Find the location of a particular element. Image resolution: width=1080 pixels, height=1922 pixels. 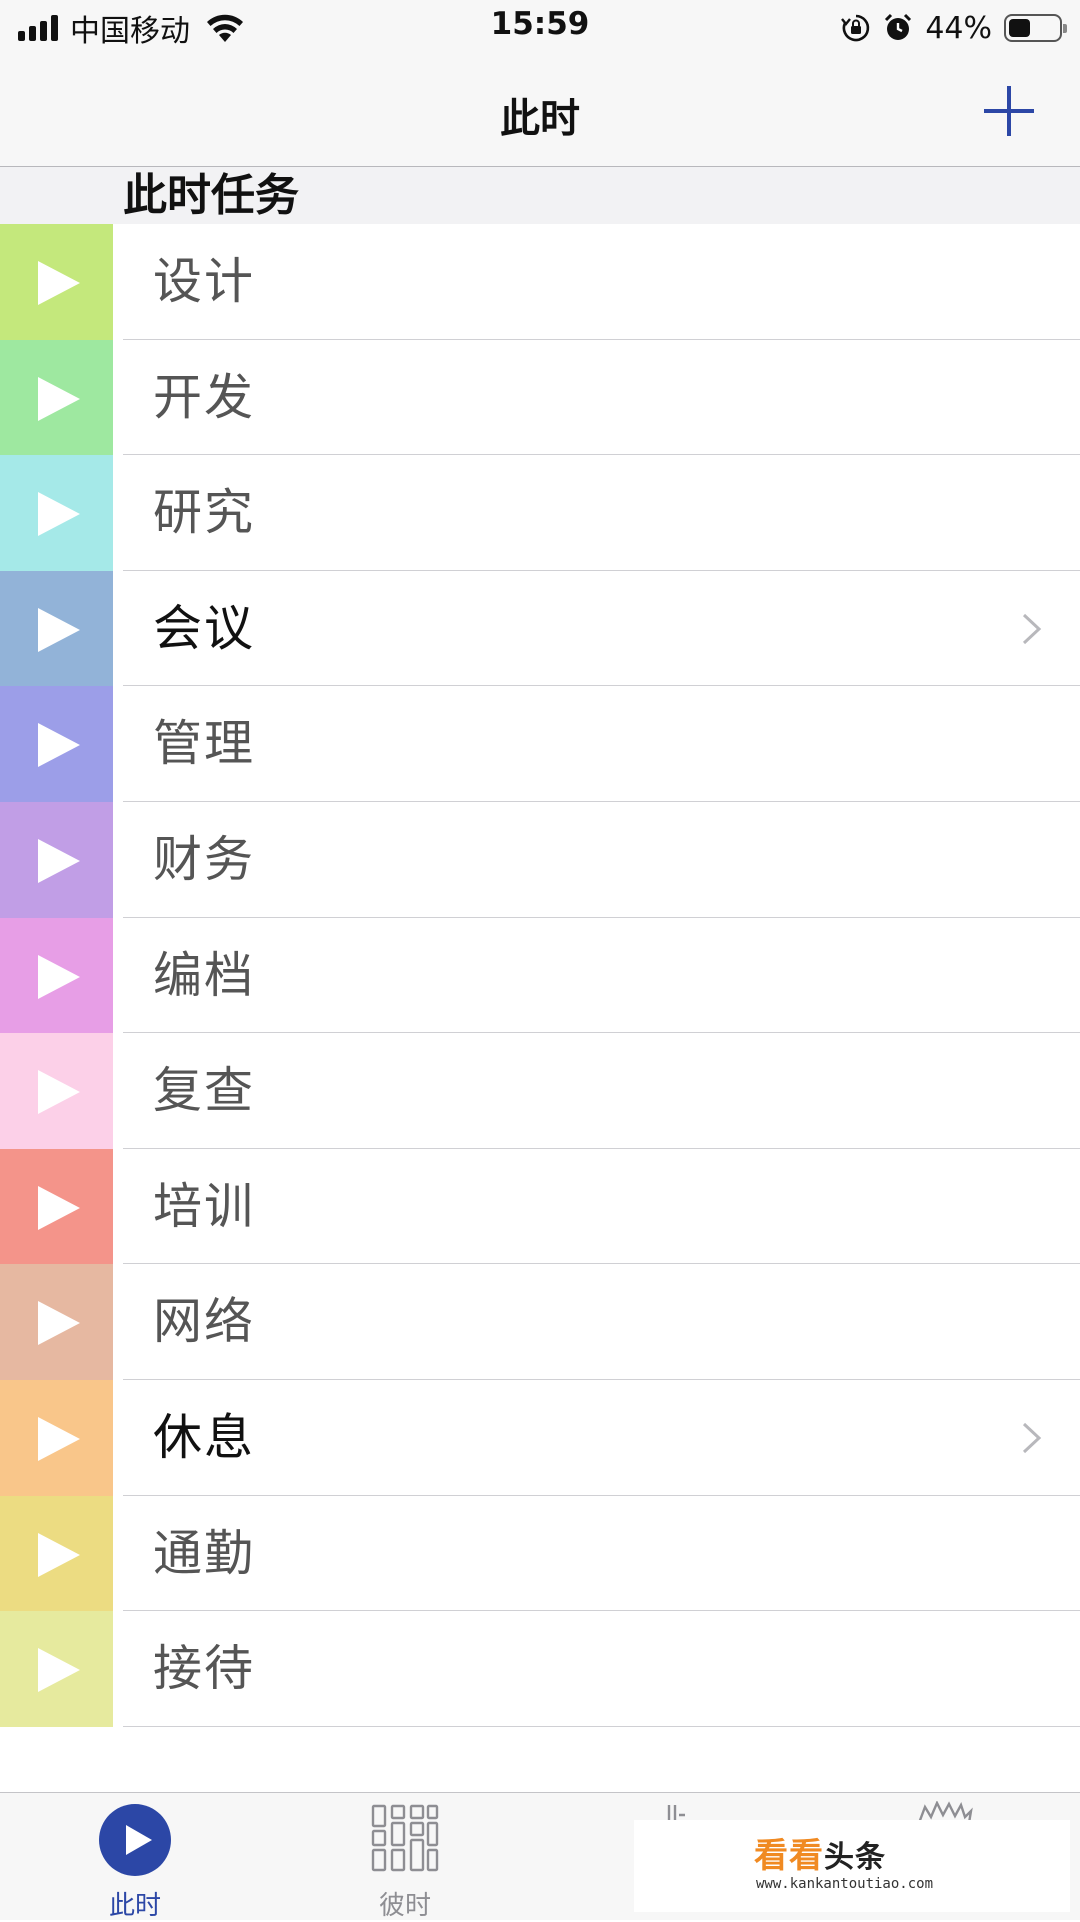

task-row: 设计 is located at coordinates (540, 282).